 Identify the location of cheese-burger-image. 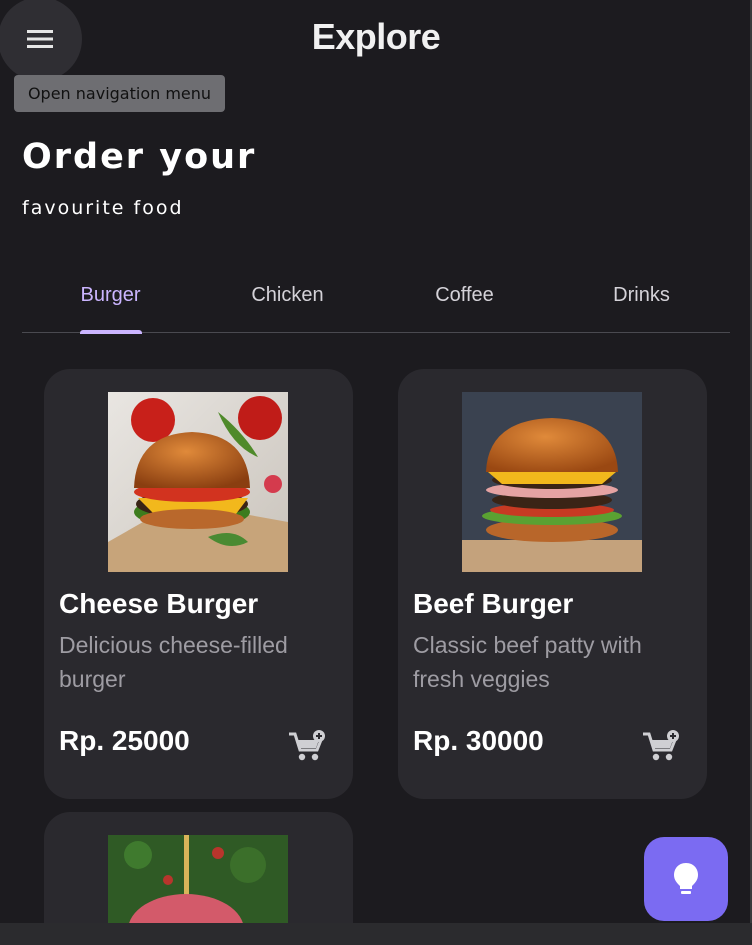
(198, 482).